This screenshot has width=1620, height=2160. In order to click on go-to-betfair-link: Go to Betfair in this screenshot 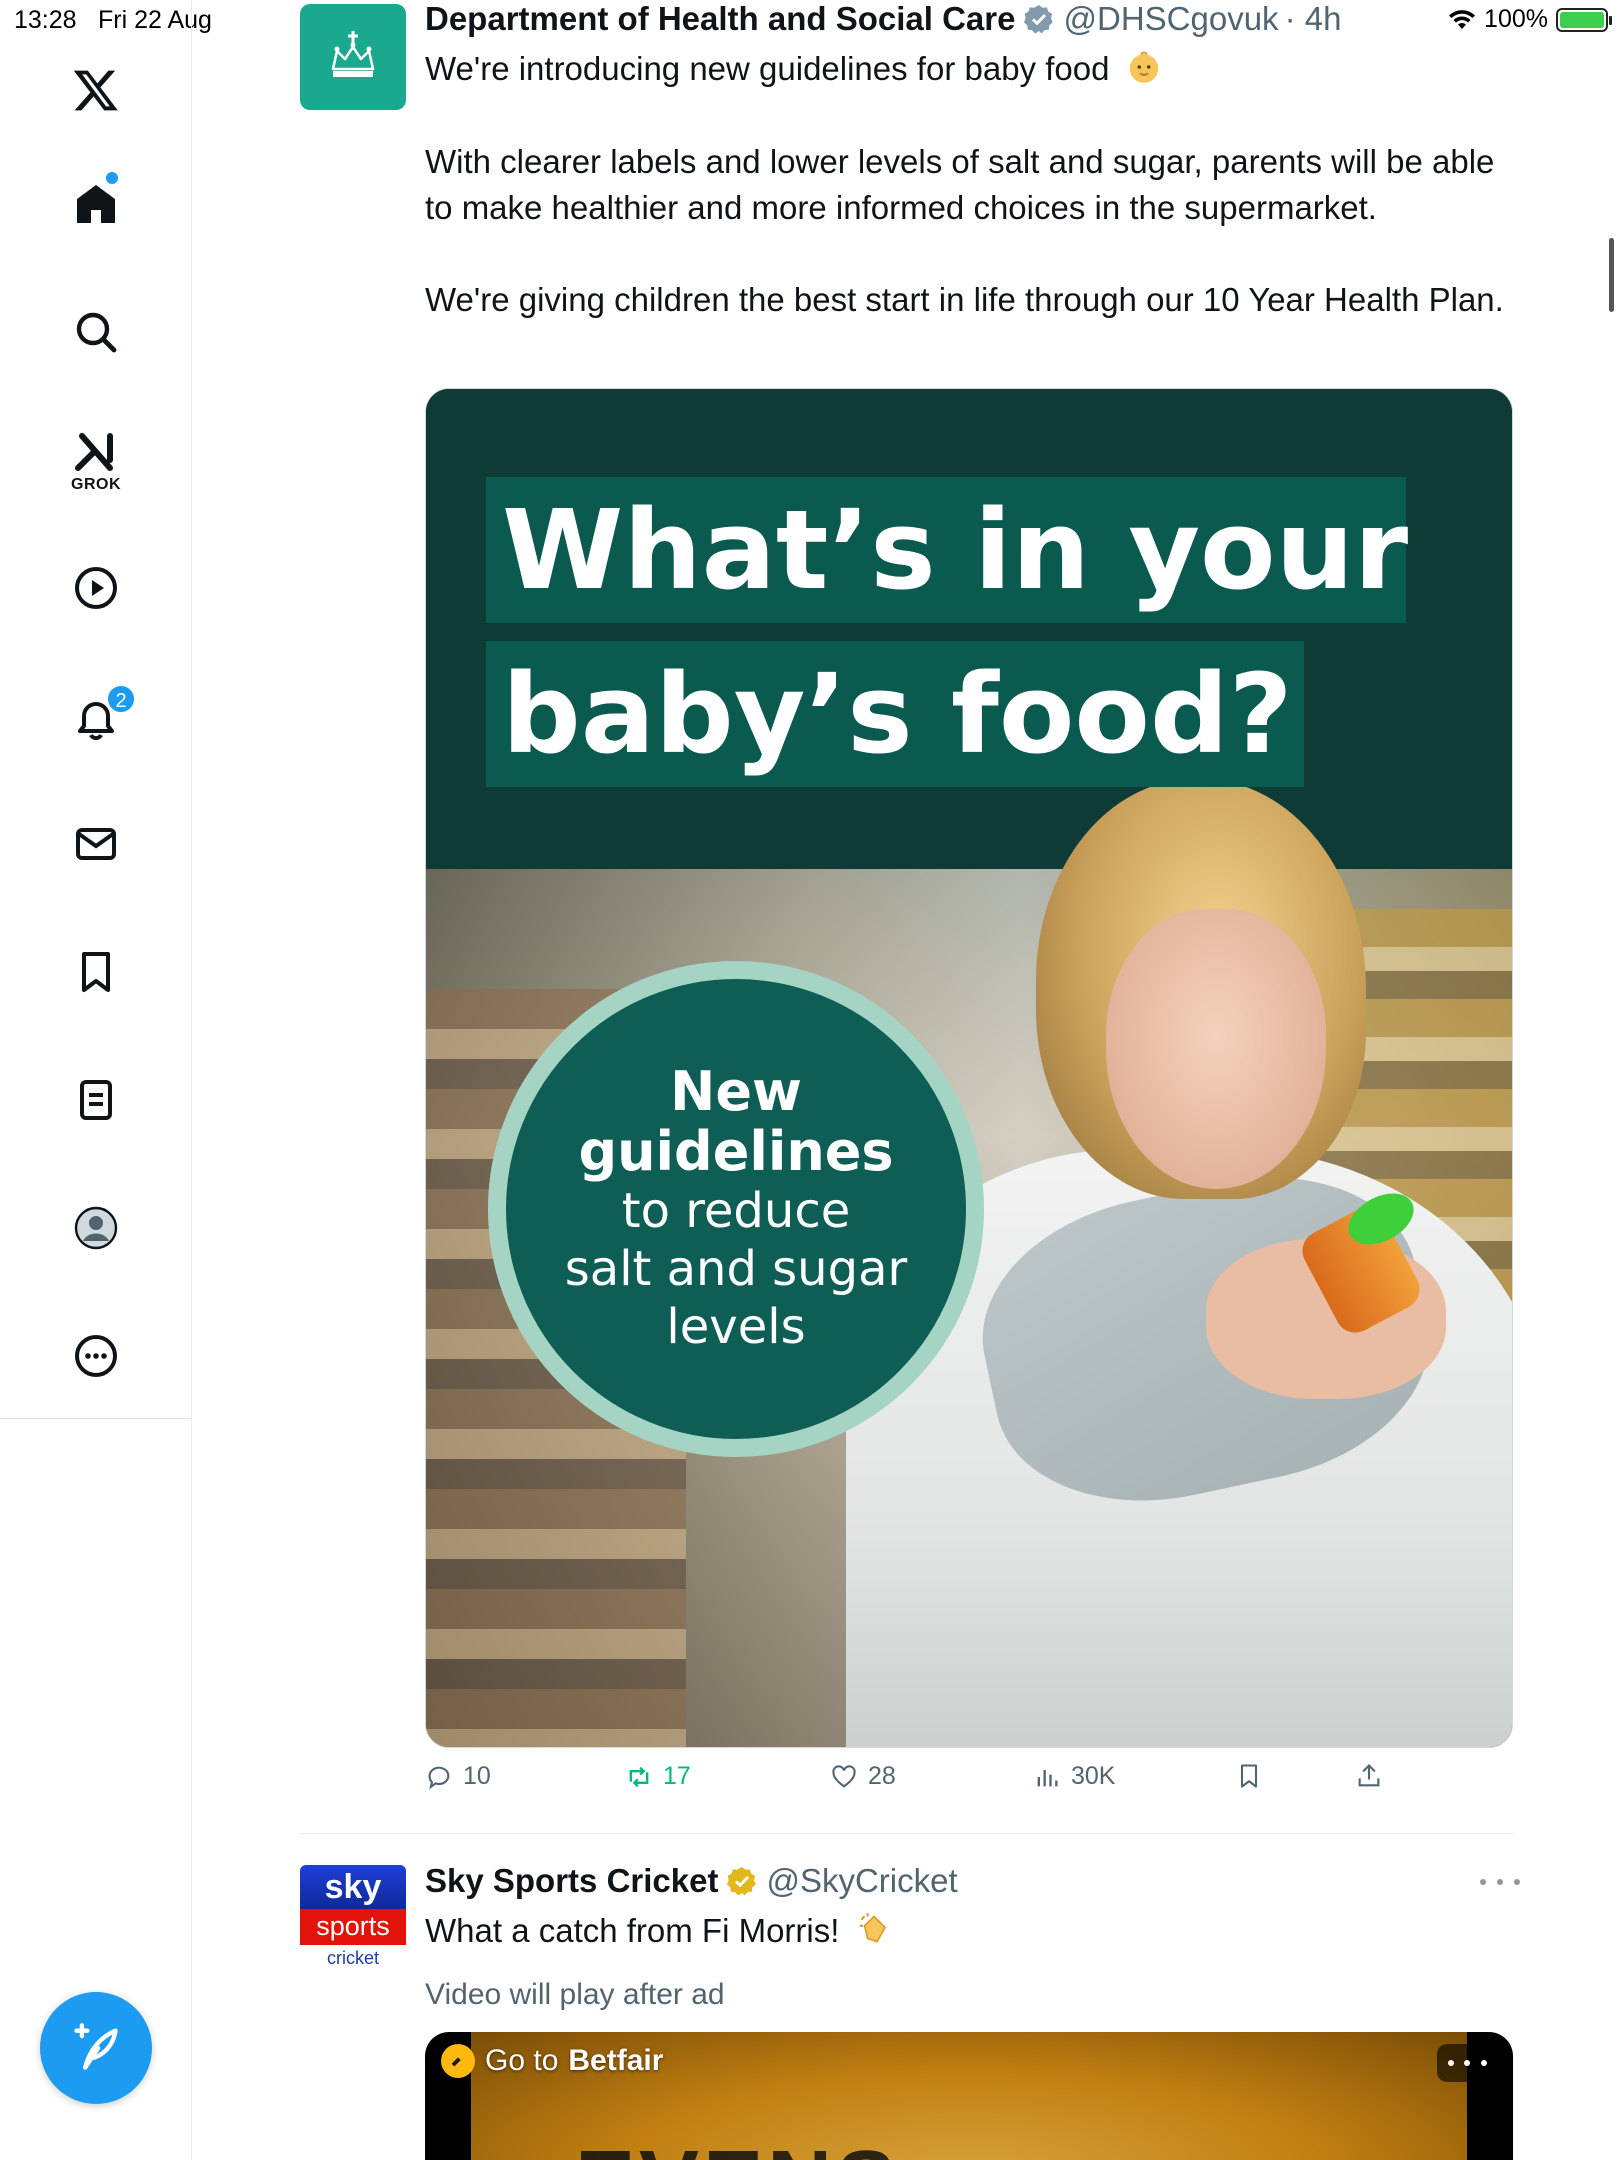, I will do `click(552, 2061)`.